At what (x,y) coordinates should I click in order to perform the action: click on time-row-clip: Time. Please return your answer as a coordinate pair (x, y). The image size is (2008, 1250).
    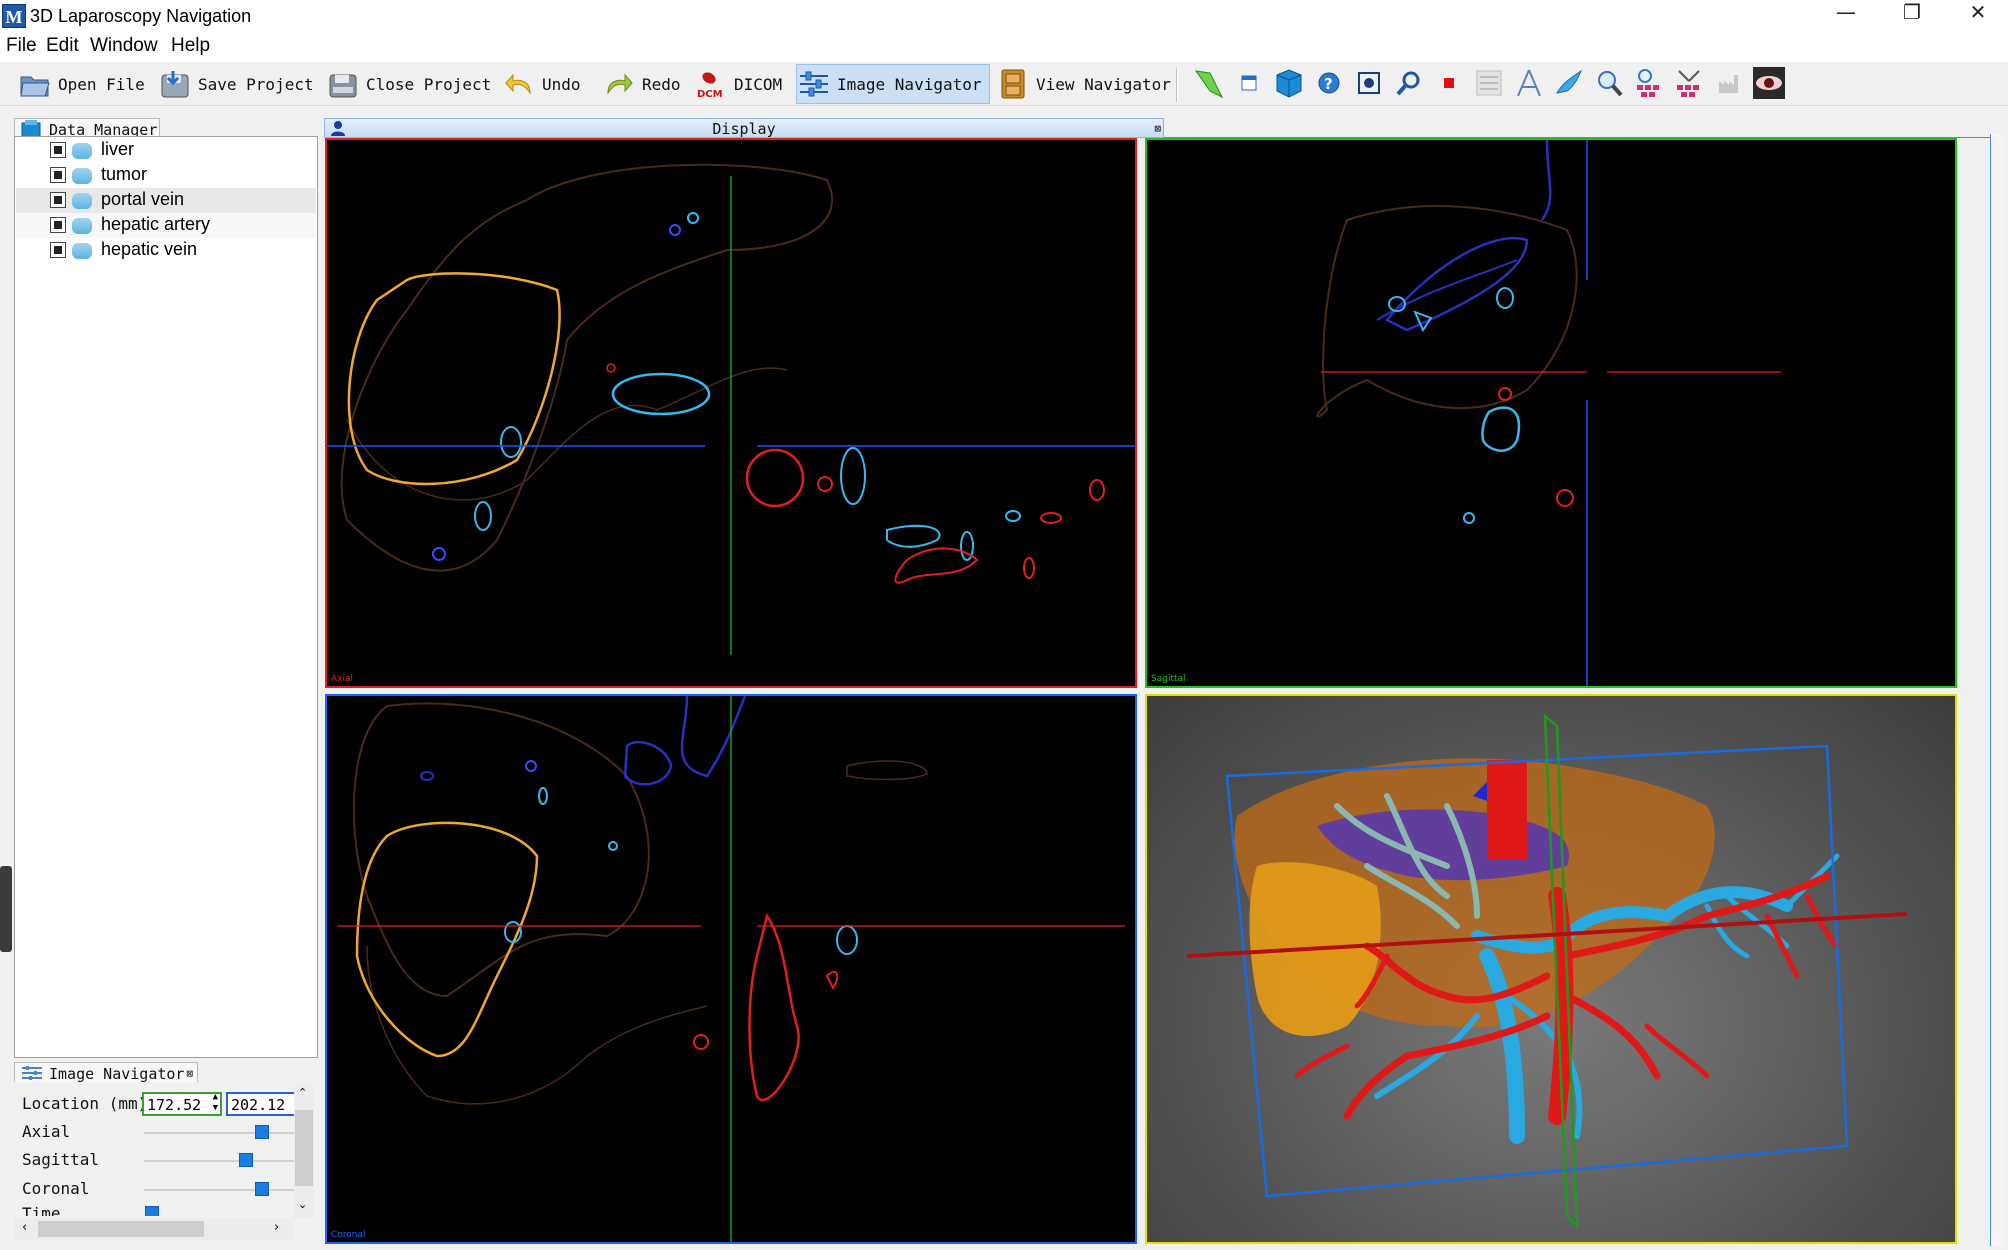
    Looking at the image, I should click on (159, 1210).